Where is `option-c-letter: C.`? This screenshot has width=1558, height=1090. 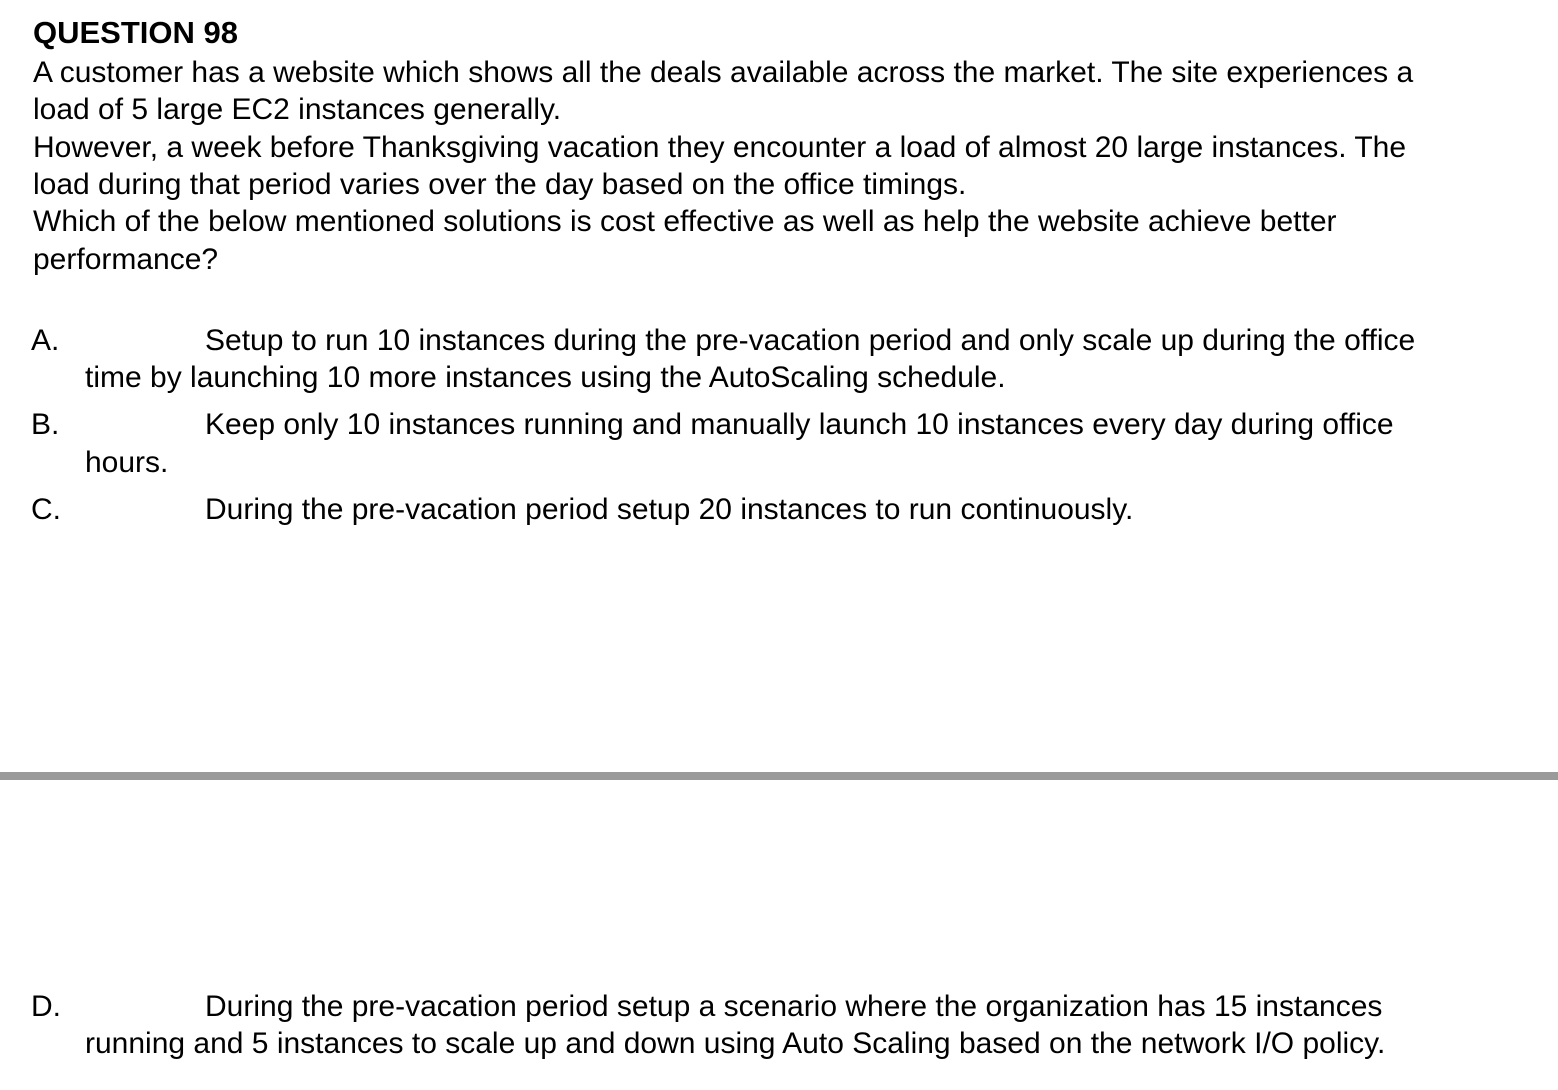 option-c-letter: C. is located at coordinates (46, 509).